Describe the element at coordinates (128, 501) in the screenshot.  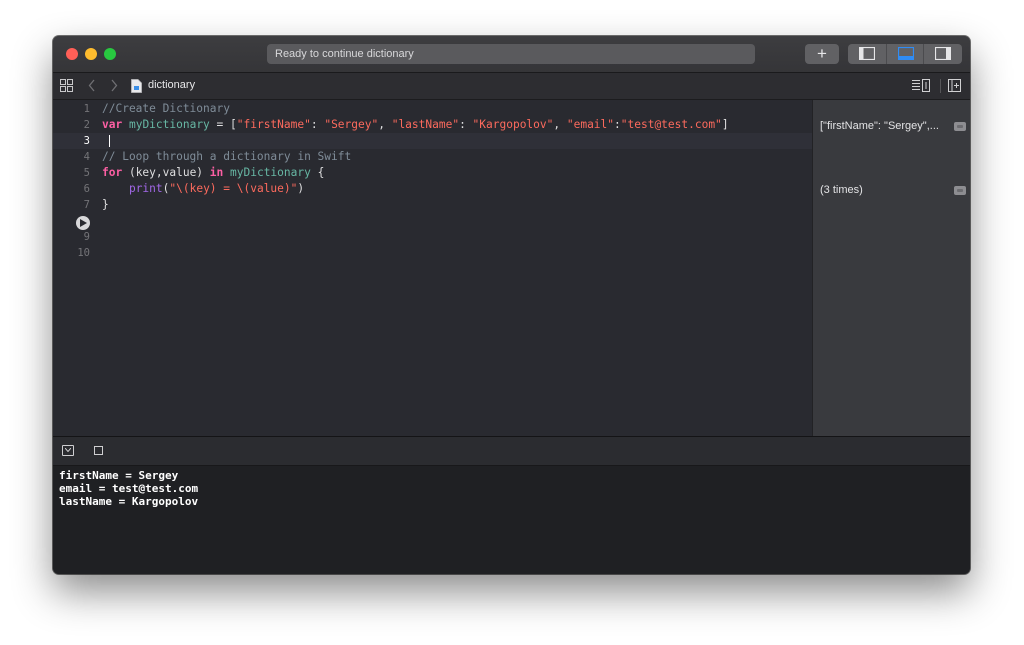
I see `console-line: lastName = Kargopolov` at that location.